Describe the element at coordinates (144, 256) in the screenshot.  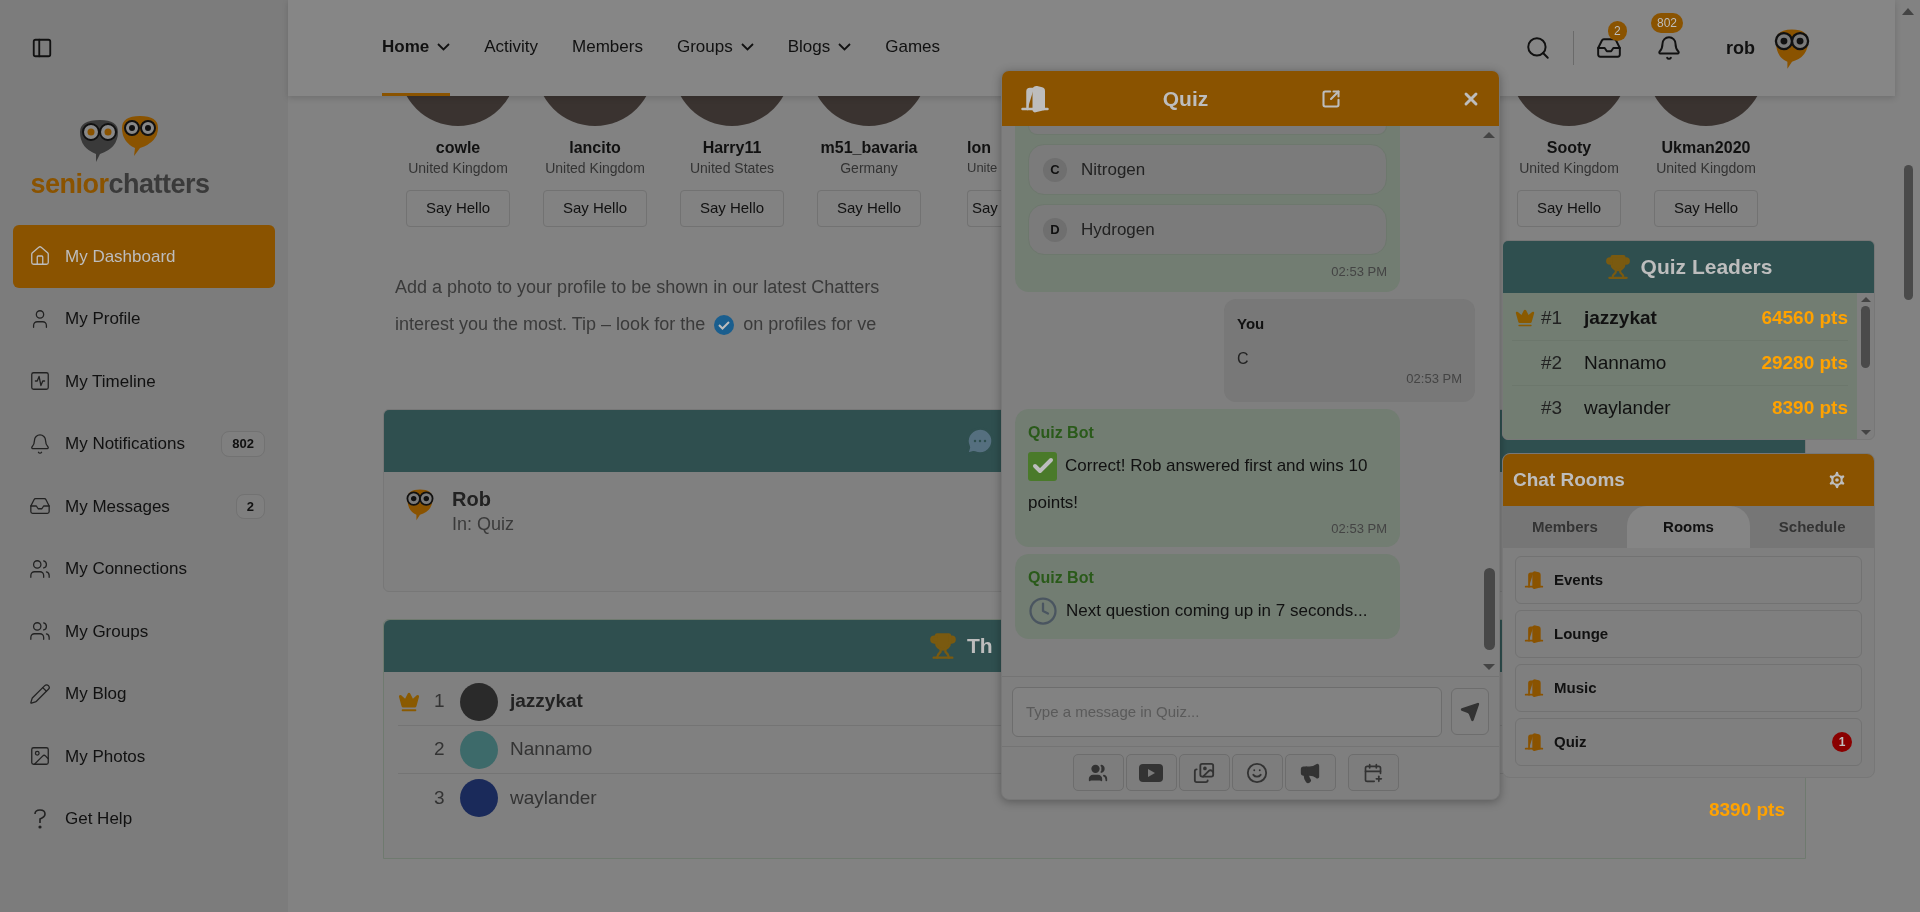
I see `sidebar-item: My Dashboard` at that location.